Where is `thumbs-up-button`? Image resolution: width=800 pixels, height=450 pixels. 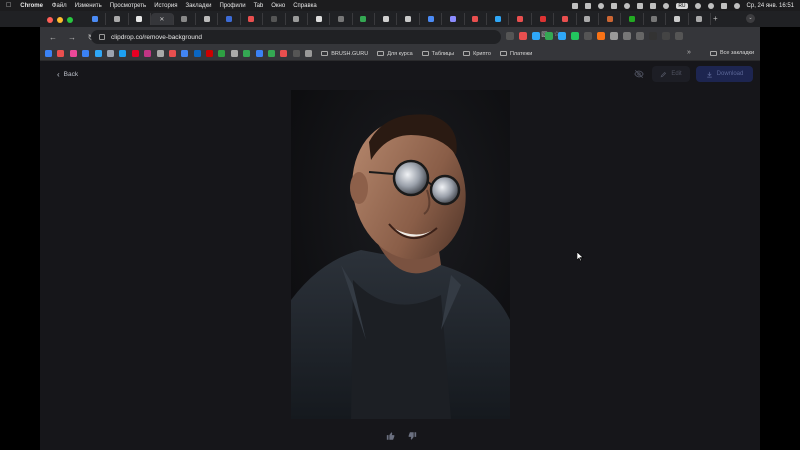 thumbs-up-button is located at coordinates (391, 436).